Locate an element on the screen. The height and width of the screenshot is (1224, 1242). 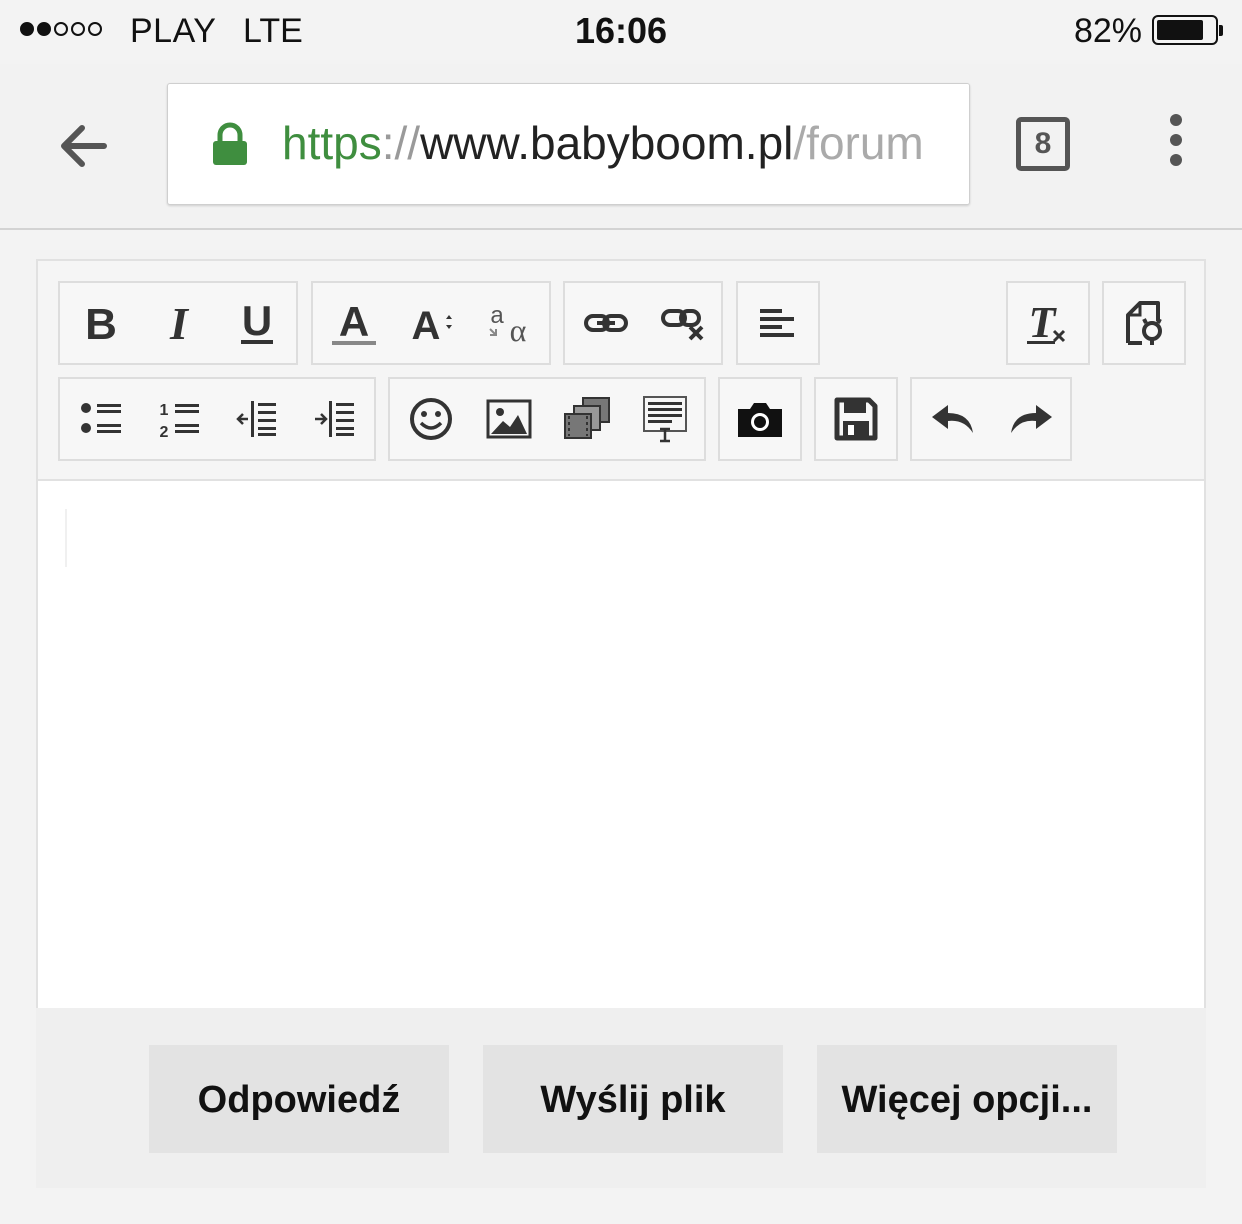
url-text: https://www.babyboom.pl/forum is located at coordinates (622, 143).